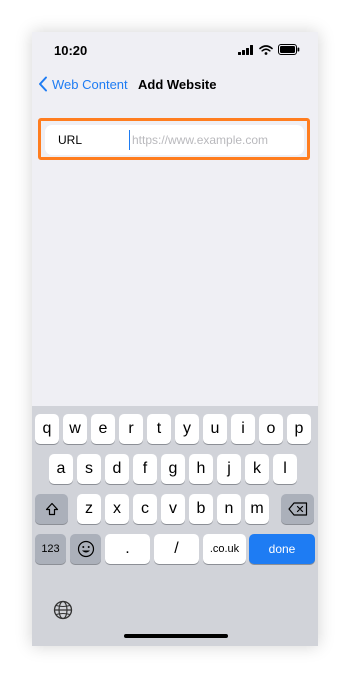 The image size is (350, 680). I want to click on emoji-key, so click(85, 549).